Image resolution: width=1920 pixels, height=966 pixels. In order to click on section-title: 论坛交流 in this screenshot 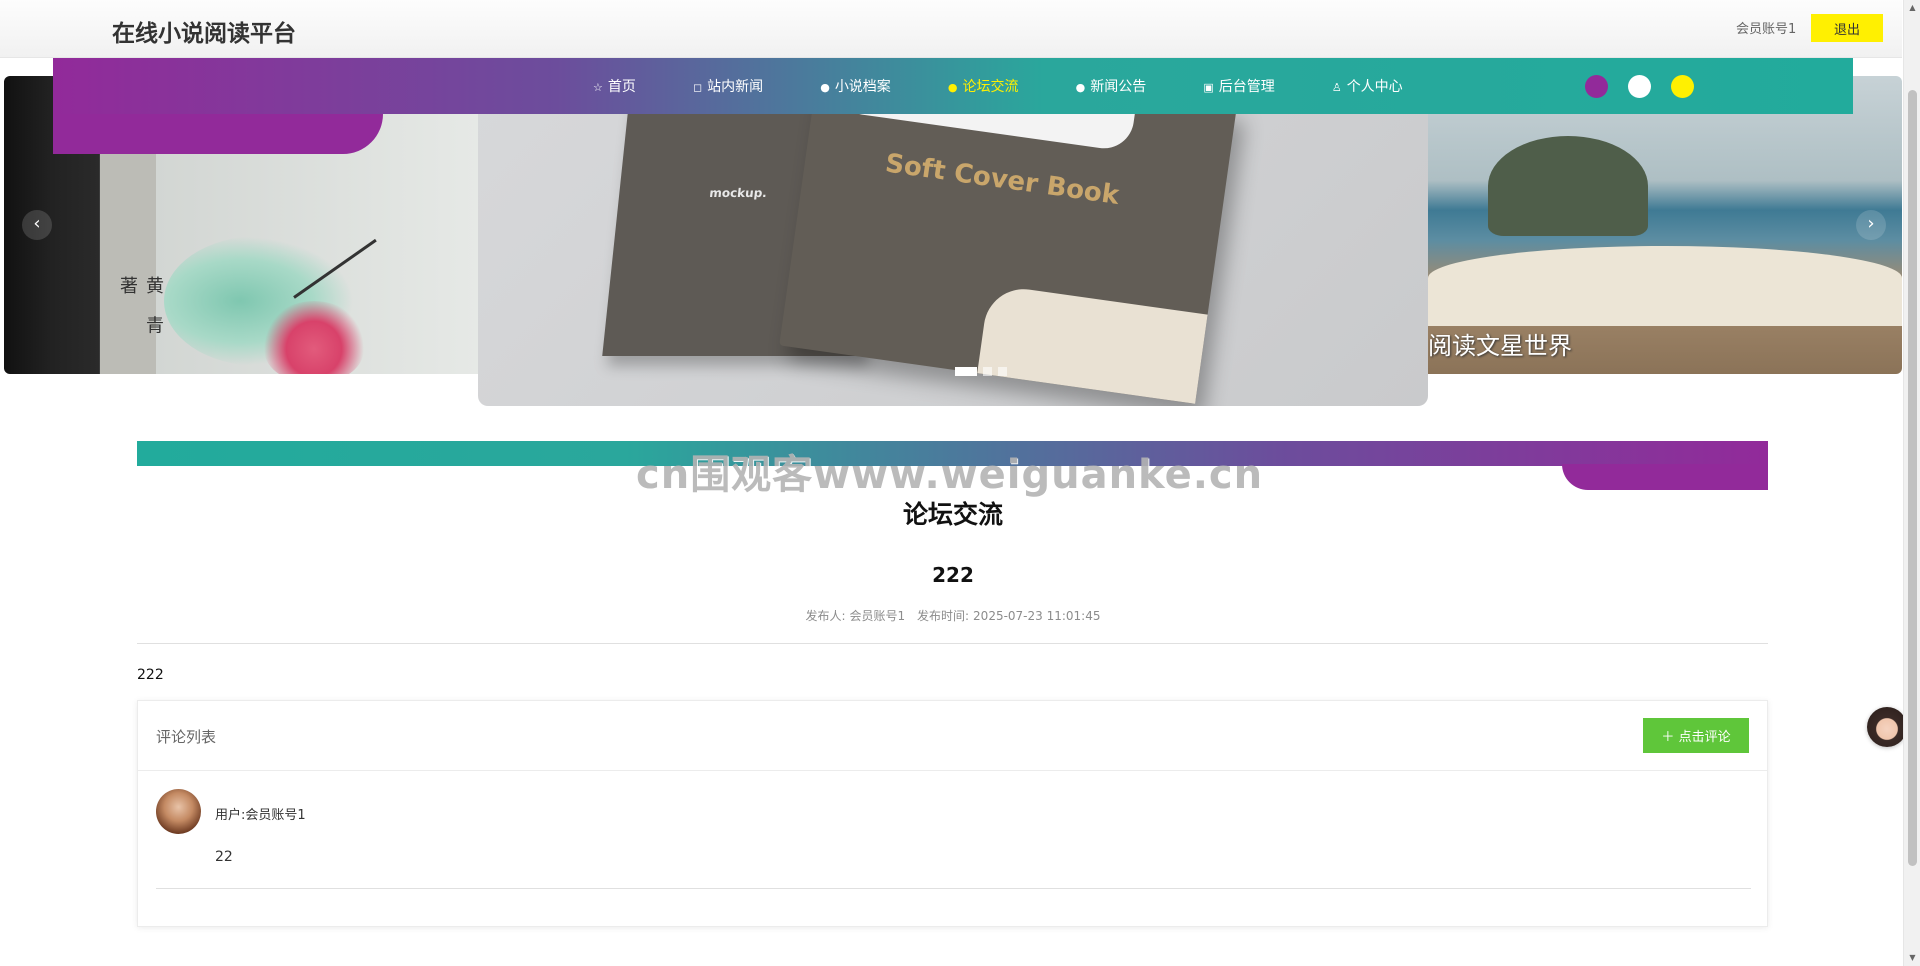, I will do `click(952, 514)`.